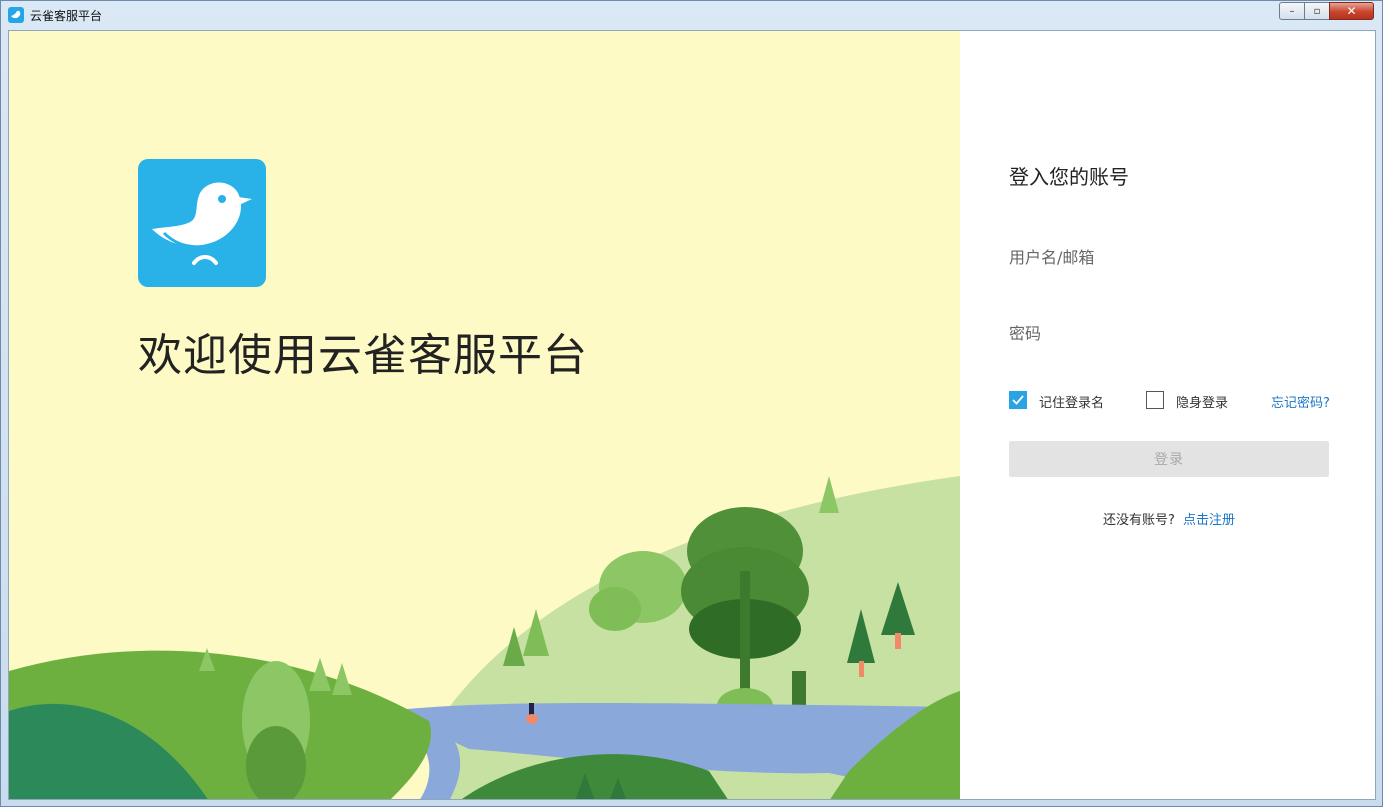 The width and height of the screenshot is (1383, 807). Describe the element at coordinates (66, 16) in the screenshot. I see `window-title: 云雀客服平台` at that location.